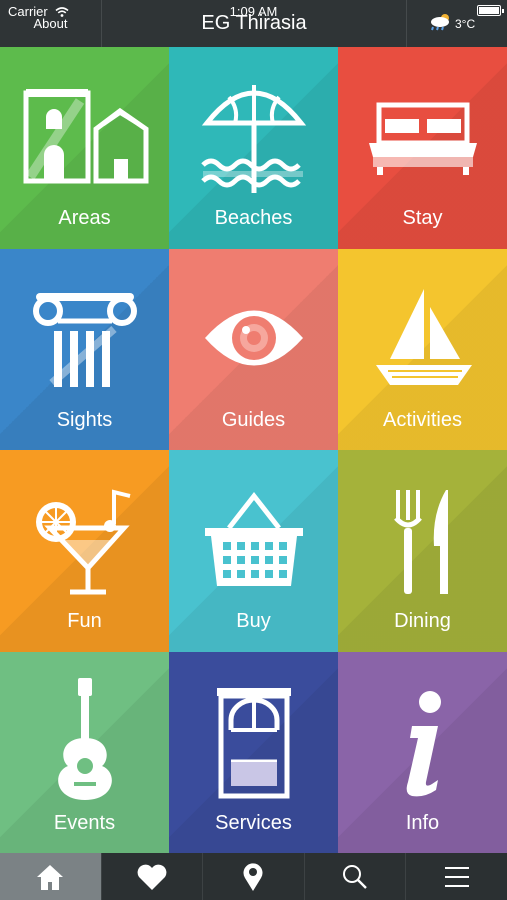  I want to click on search-icon, so click(355, 876).